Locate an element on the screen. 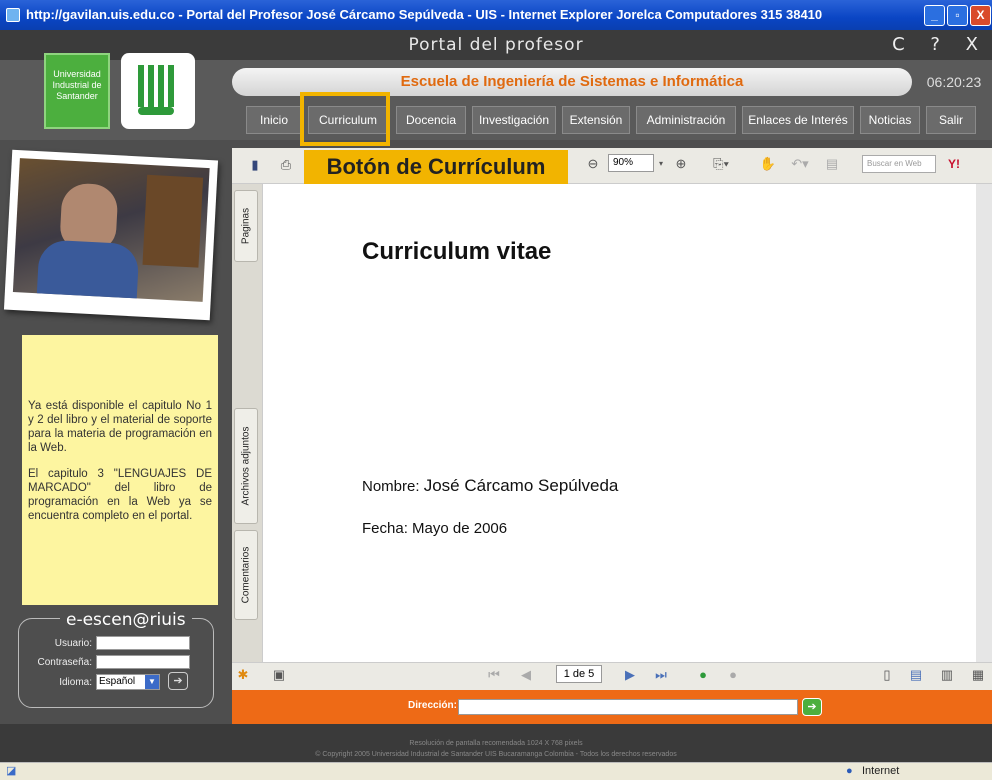  uis-logo is located at coordinates (158, 91).